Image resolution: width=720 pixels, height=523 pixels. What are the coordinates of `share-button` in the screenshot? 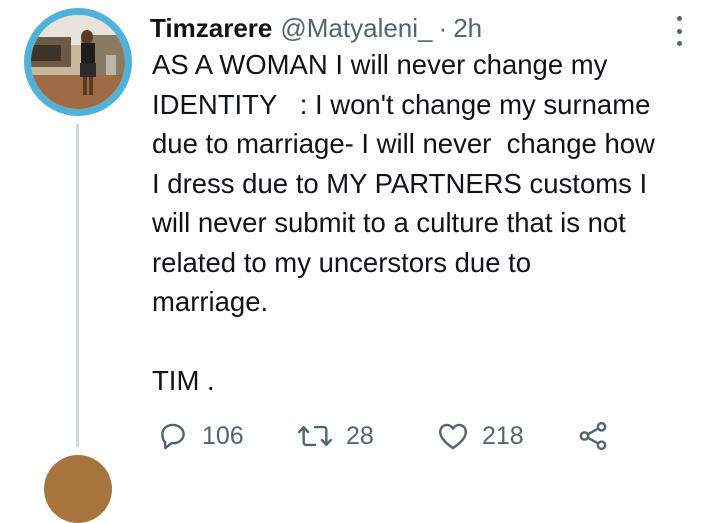 It's located at (593, 436).